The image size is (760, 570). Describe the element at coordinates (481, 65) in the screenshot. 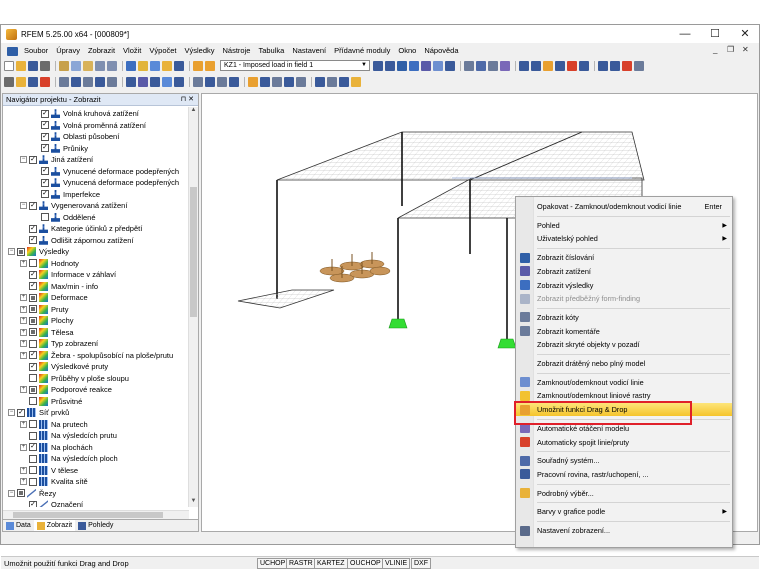

I see `sections-icon` at that location.